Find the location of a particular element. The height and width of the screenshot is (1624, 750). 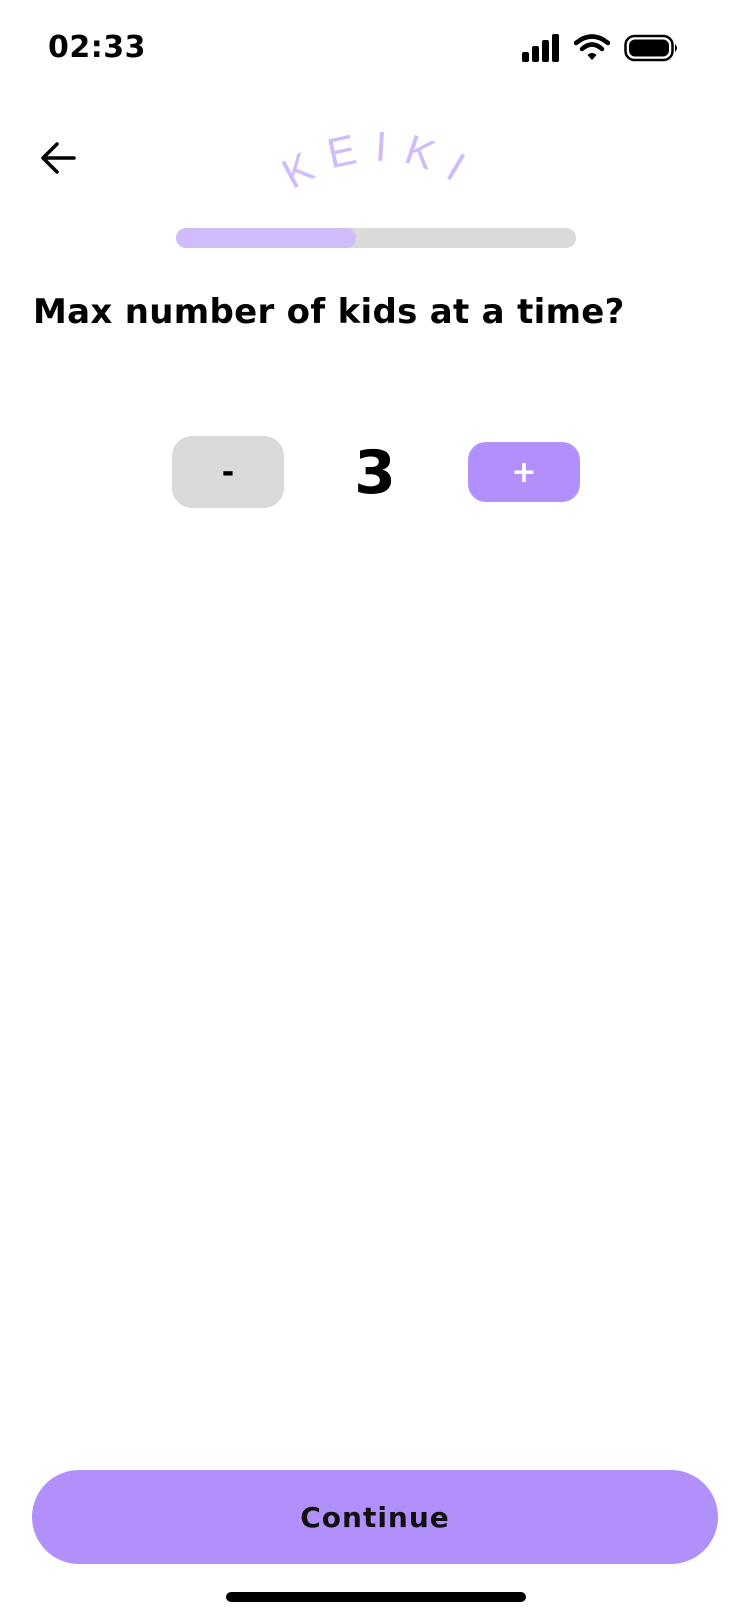

battery-icon is located at coordinates (650, 48).